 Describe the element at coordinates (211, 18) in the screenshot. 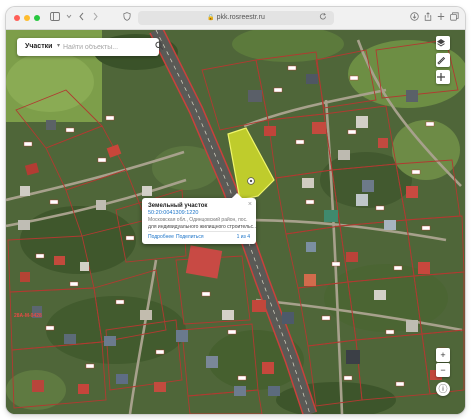

I see `lock-icon: 🔒` at that location.